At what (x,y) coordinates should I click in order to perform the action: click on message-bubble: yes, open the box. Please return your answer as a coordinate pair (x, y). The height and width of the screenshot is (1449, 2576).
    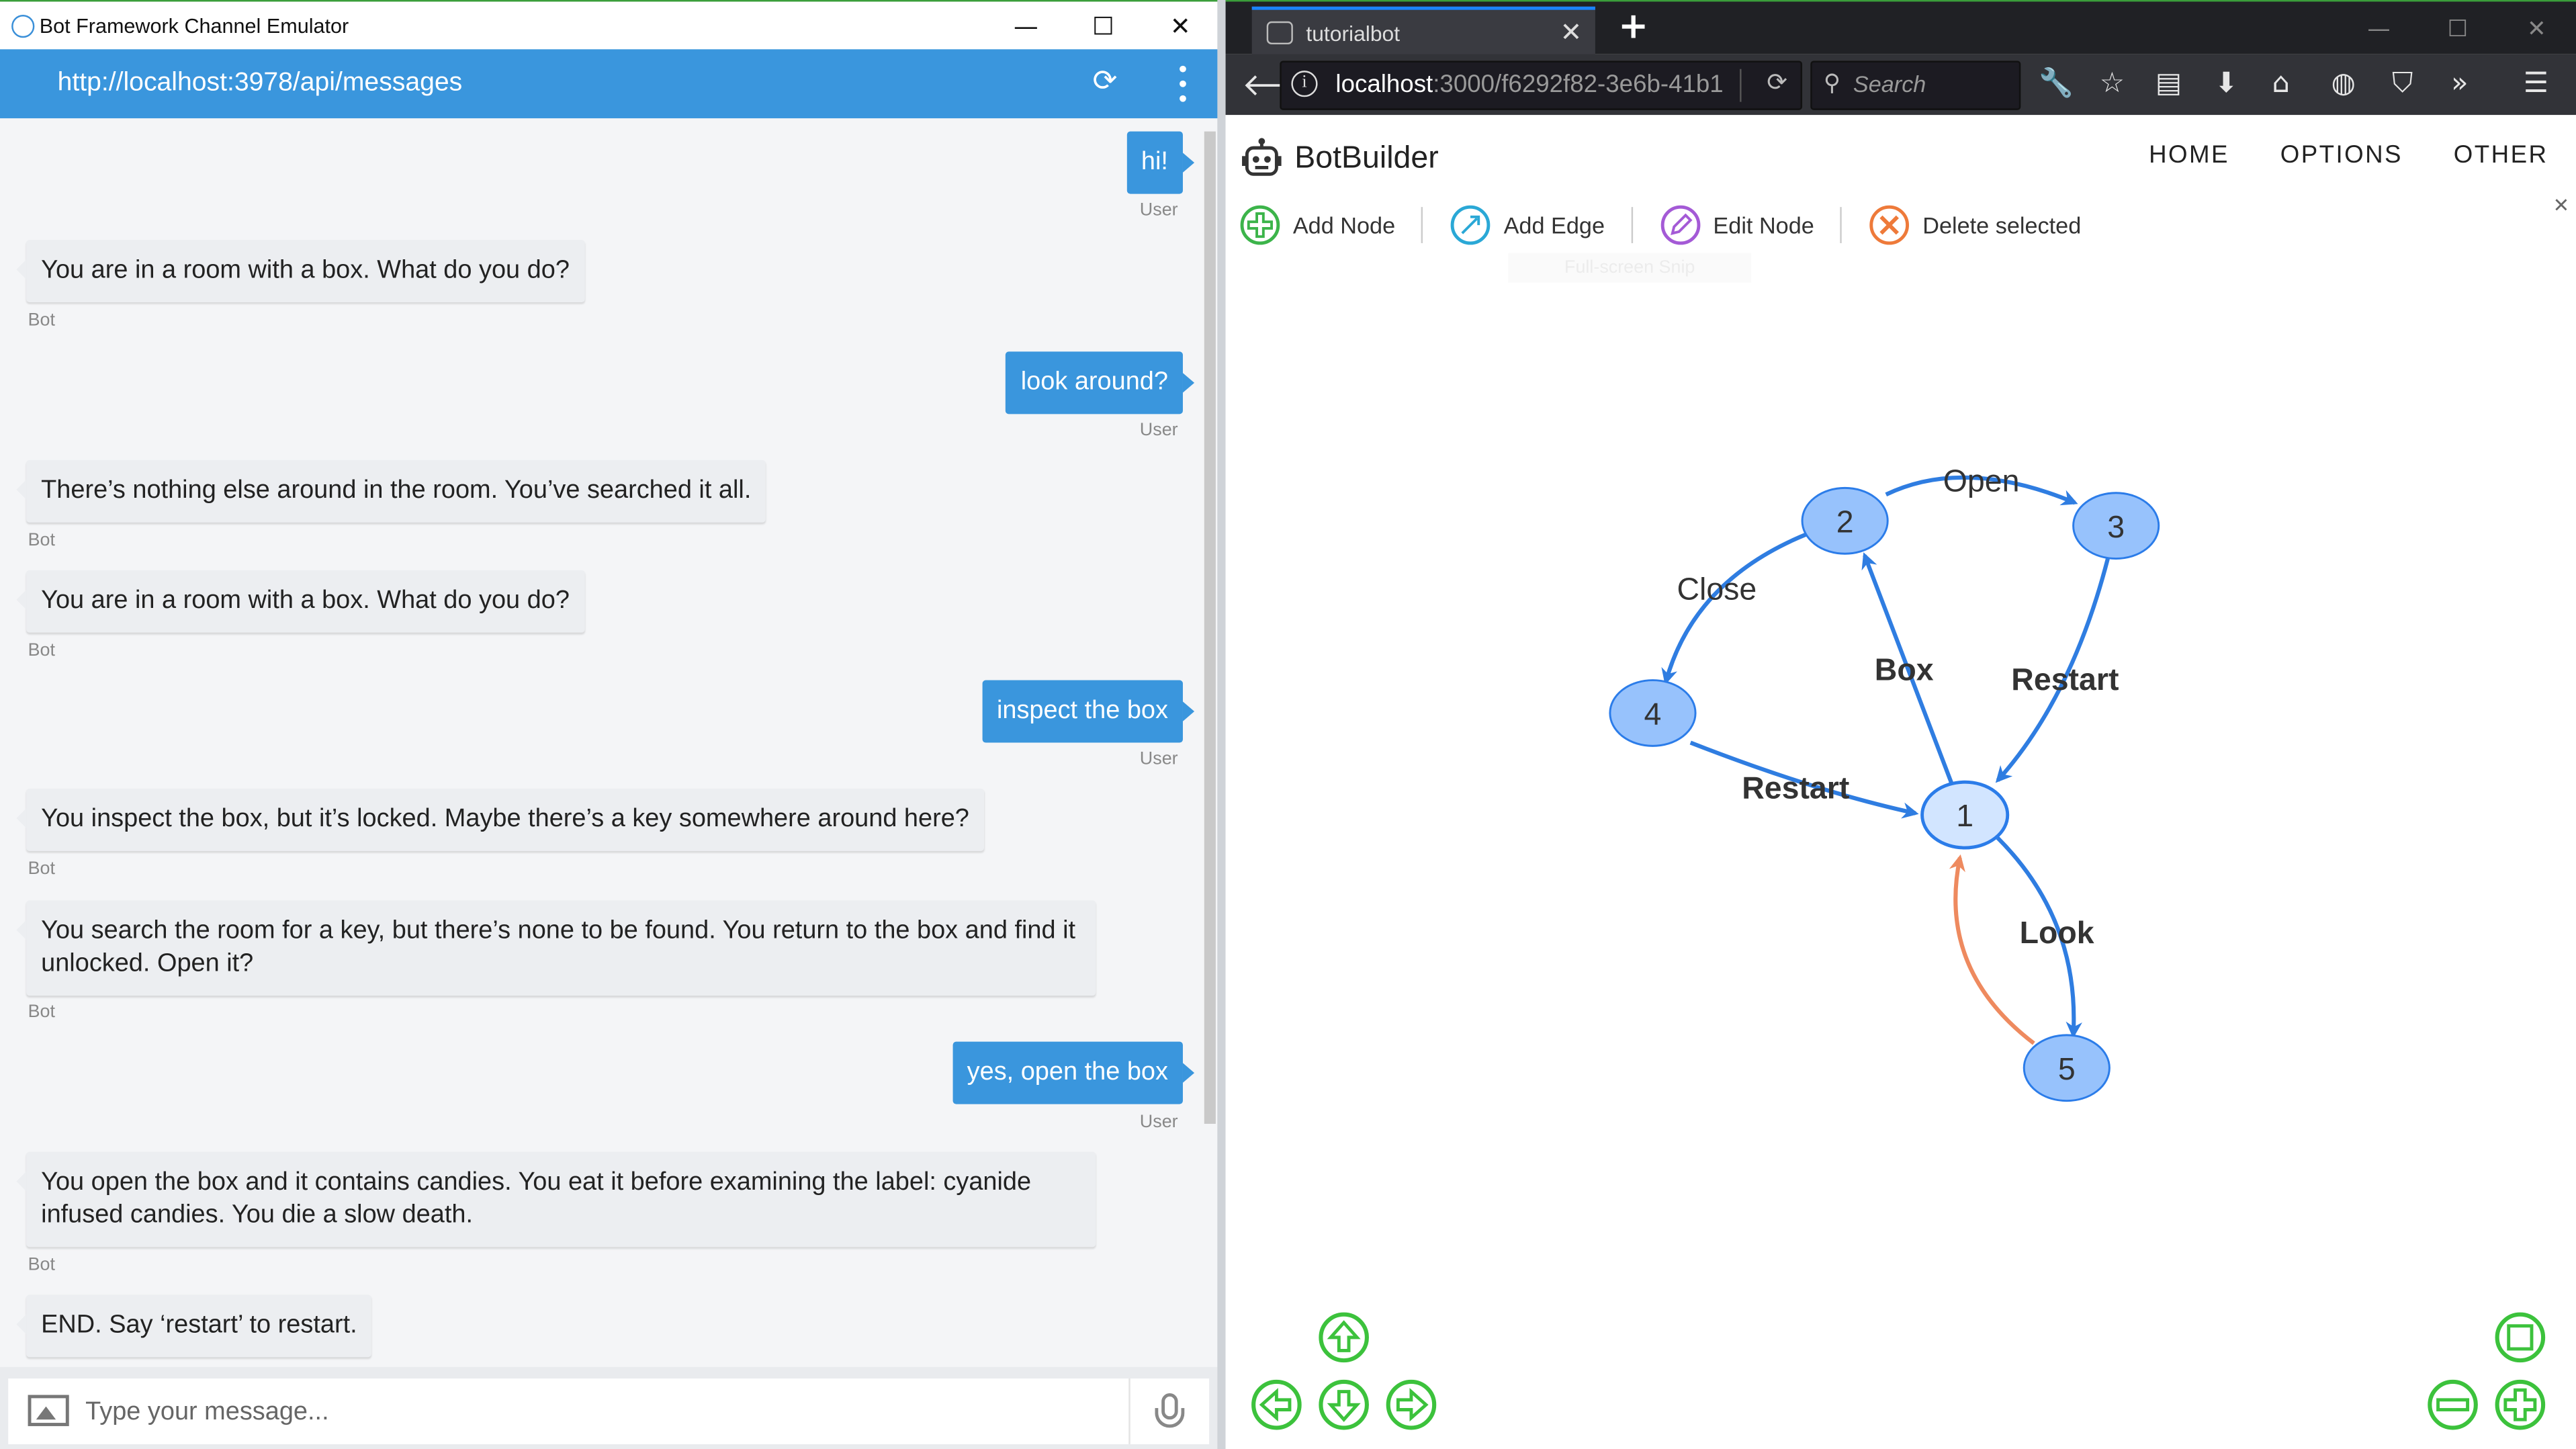
    Looking at the image, I should click on (1074, 1073).